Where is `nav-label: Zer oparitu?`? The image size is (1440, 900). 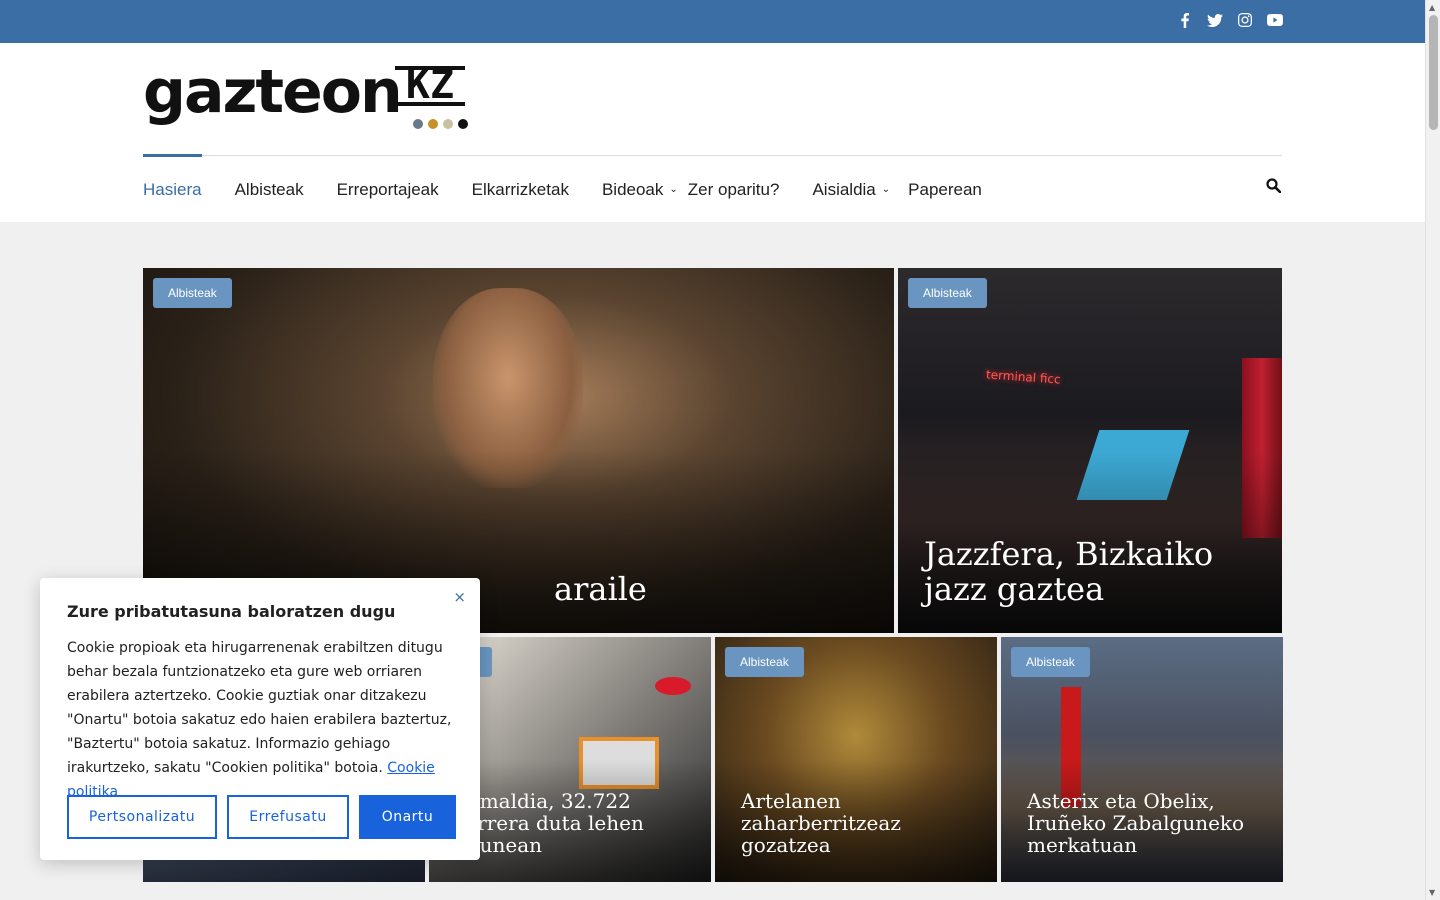
nav-label: Zer oparitu? is located at coordinates (733, 189).